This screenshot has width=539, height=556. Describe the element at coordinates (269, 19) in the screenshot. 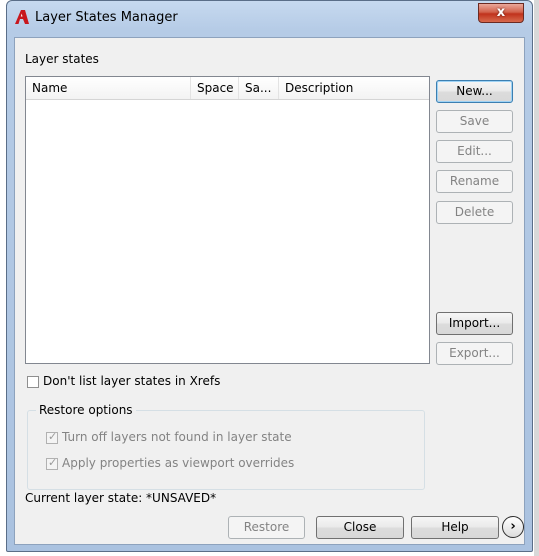

I see `title-bar: Layer States Manager x` at that location.